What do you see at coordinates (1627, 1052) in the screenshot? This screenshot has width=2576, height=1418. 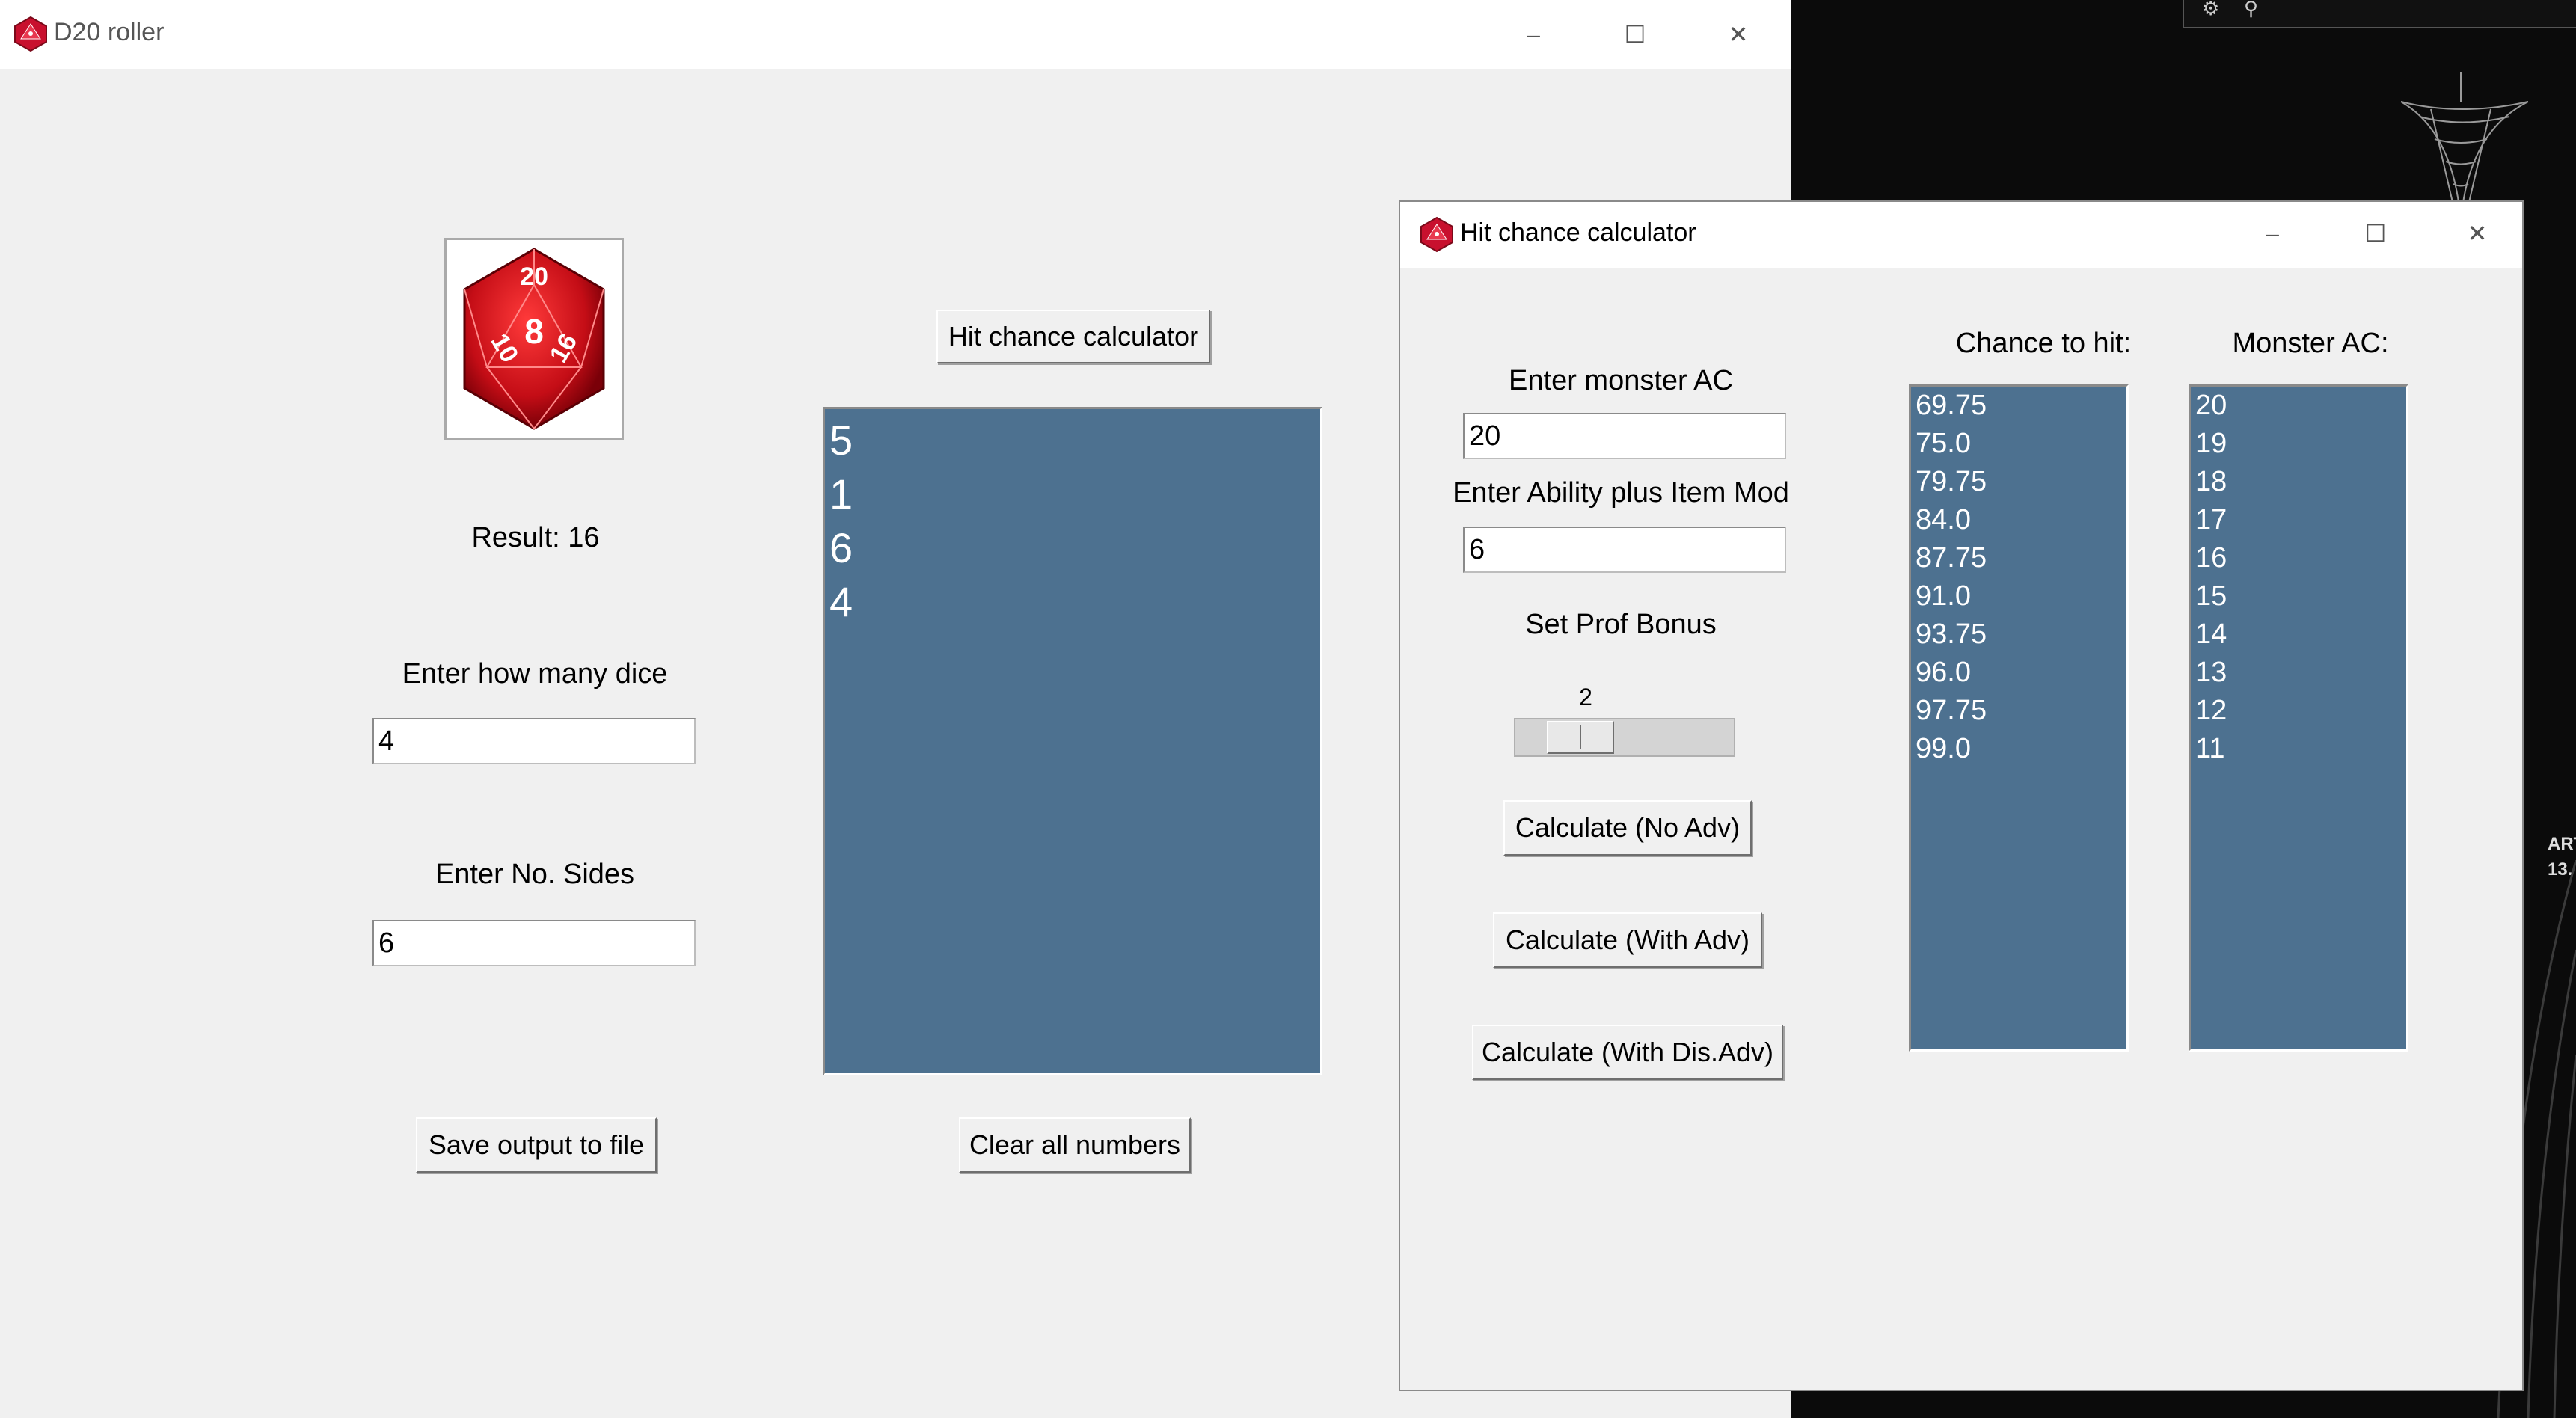 I see `calculate-dis-adv-button: Calculate (With Dis.Adv)` at bounding box center [1627, 1052].